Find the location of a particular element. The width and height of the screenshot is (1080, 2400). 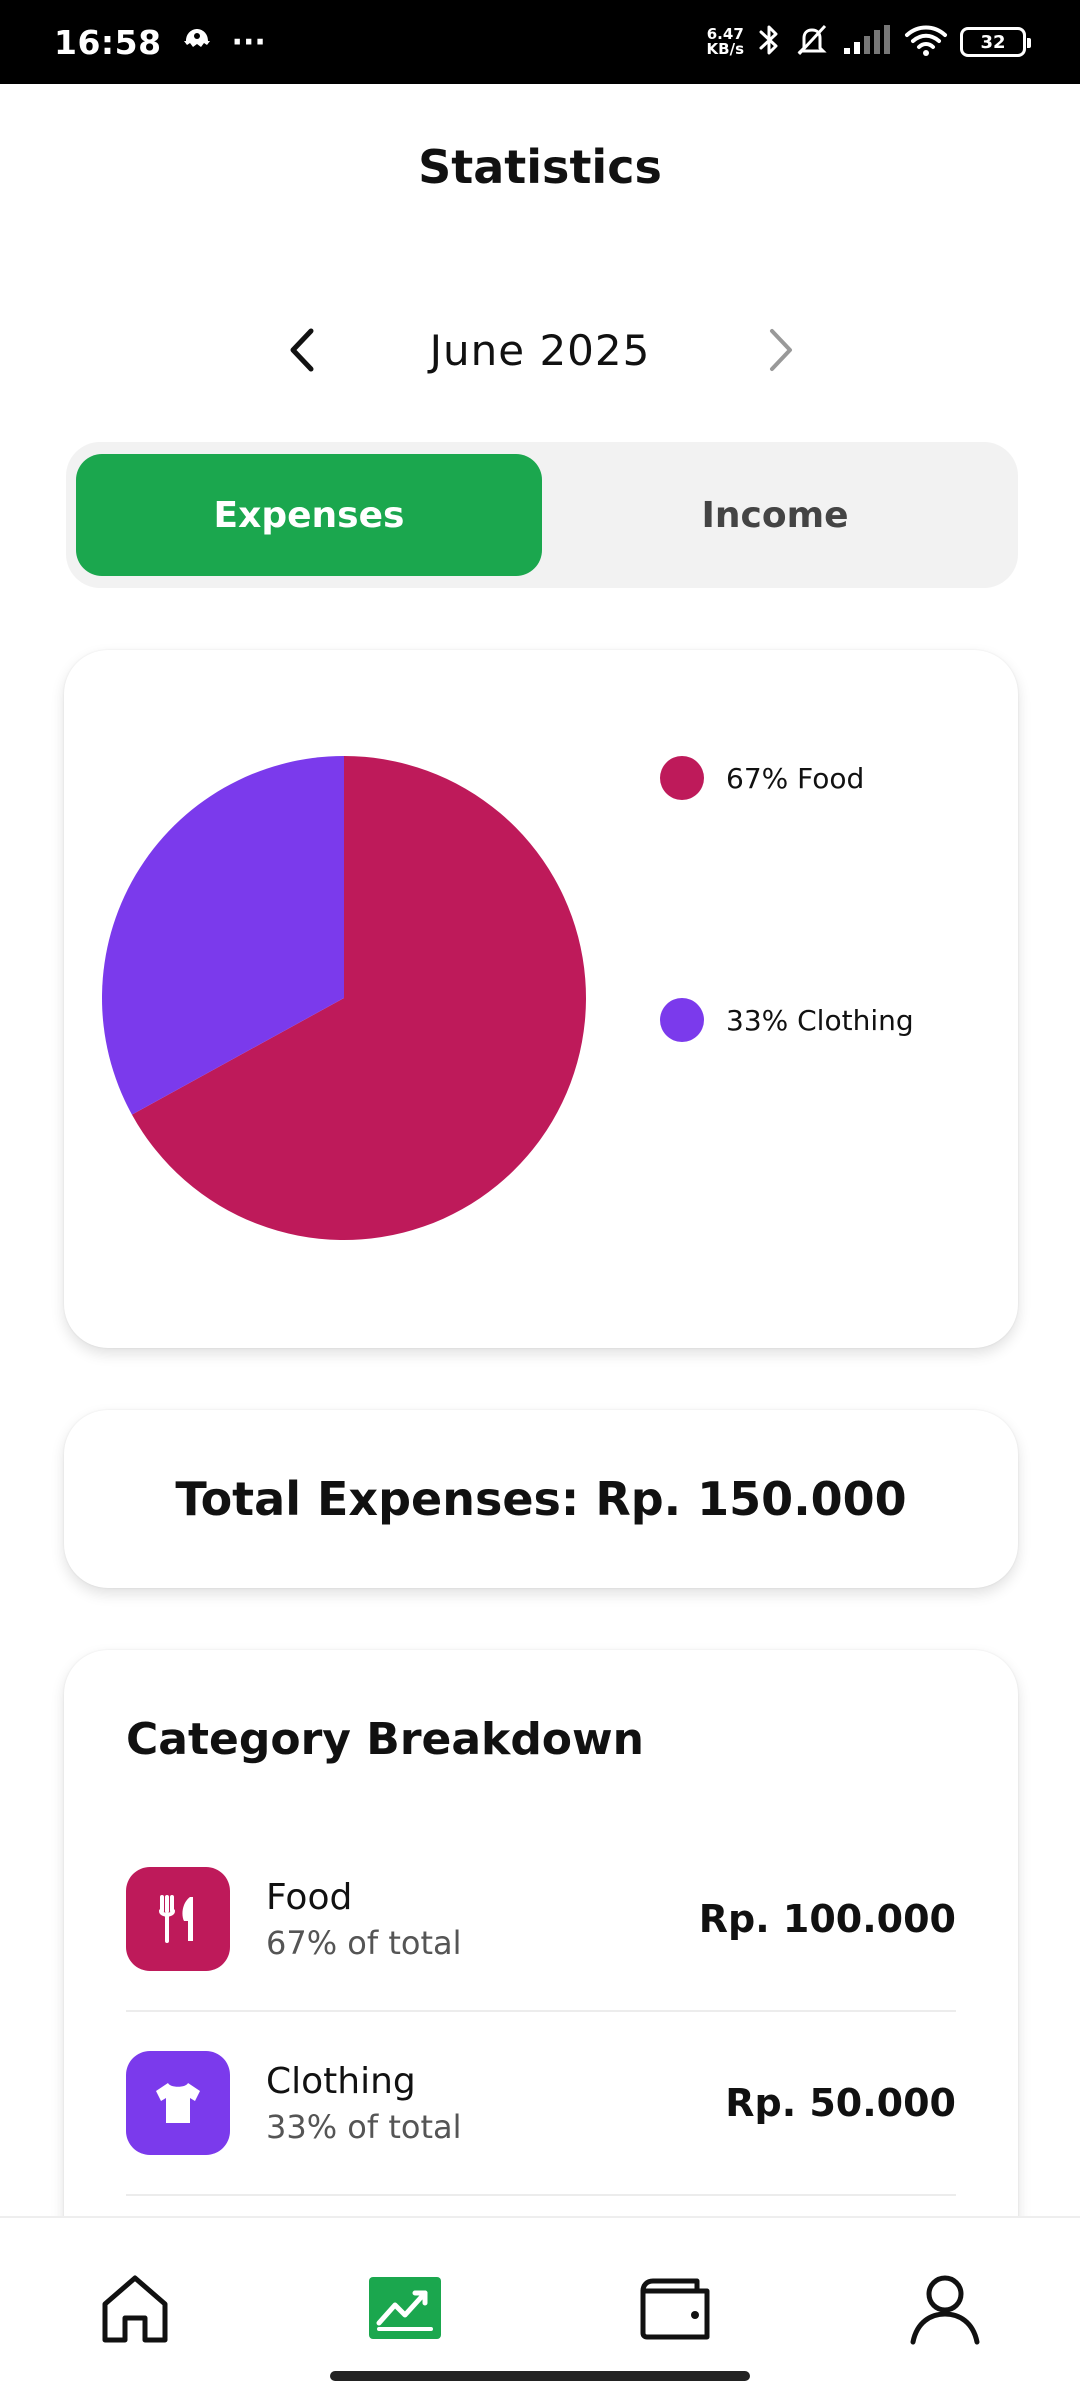

page-title: Statistics is located at coordinates (540, 167).